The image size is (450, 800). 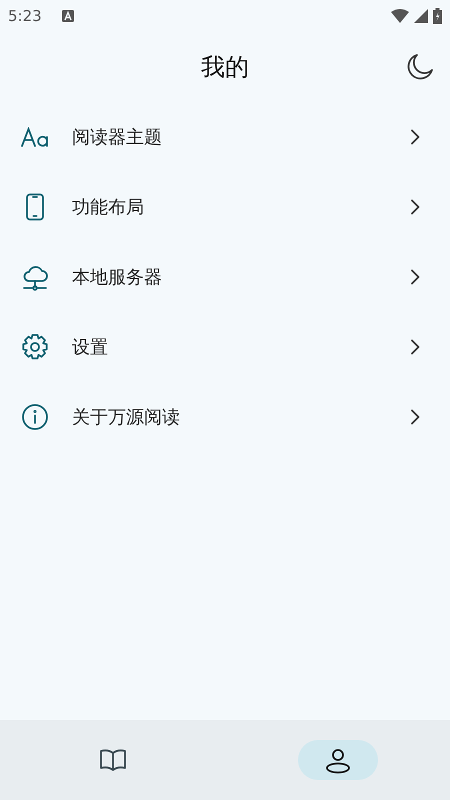 What do you see at coordinates (68, 16) in the screenshot?
I see `notification-icon` at bounding box center [68, 16].